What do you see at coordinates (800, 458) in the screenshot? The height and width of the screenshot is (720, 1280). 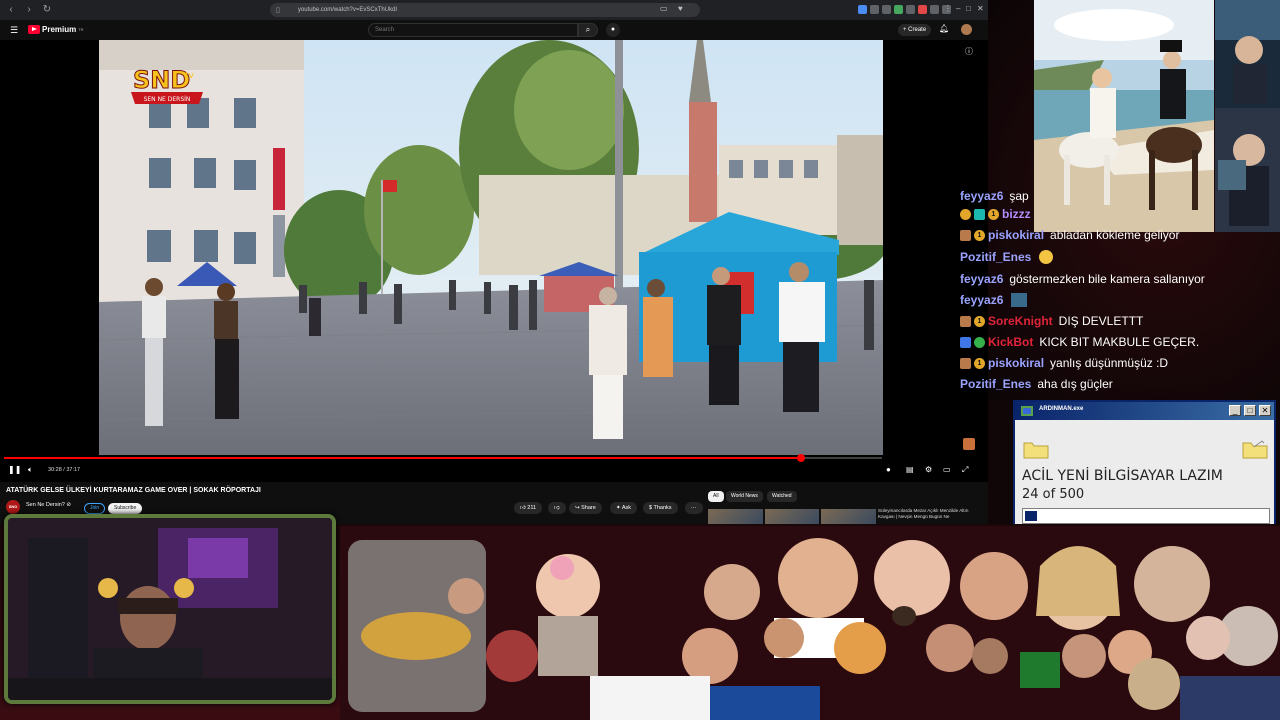 I see `progress-scrubber` at bounding box center [800, 458].